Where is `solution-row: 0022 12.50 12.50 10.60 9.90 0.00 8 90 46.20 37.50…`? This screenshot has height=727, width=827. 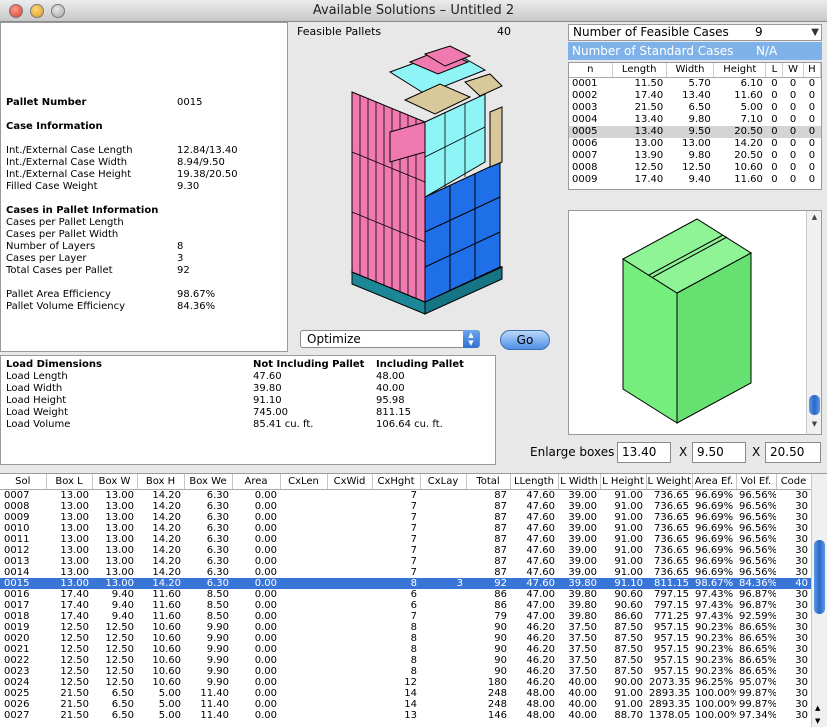
solution-row: 0022 12.50 12.50 10.60 9.90 0.00 8 90 46.20 37.50… is located at coordinates (405, 660).